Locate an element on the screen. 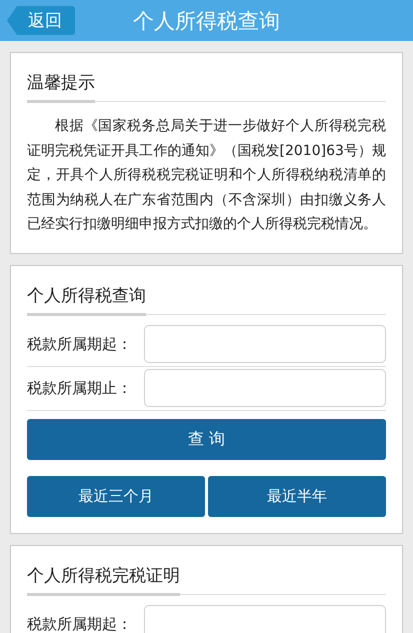 This screenshot has width=413, height=633. section-heading: 个人所得税完税证明 is located at coordinates (103, 578).